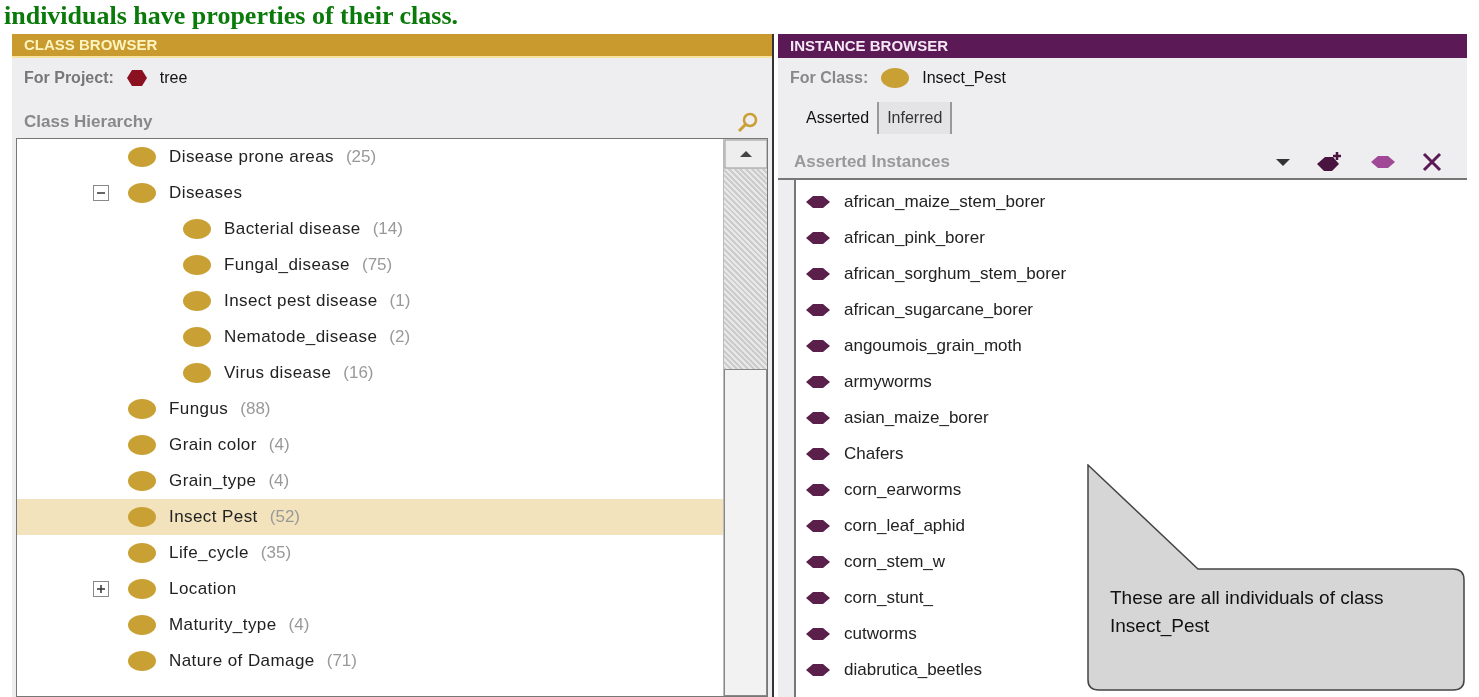 This screenshot has height=697, width=1479. What do you see at coordinates (872, 161) in the screenshot?
I see `section-label: Asserted Instances` at bounding box center [872, 161].